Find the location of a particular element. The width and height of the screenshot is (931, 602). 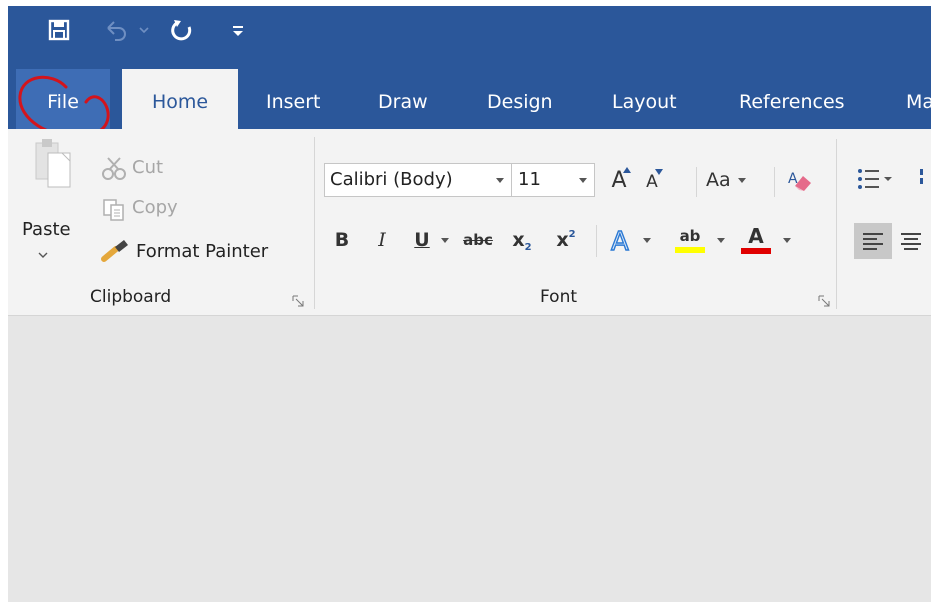

subscript-base: x is located at coordinates (518, 240).